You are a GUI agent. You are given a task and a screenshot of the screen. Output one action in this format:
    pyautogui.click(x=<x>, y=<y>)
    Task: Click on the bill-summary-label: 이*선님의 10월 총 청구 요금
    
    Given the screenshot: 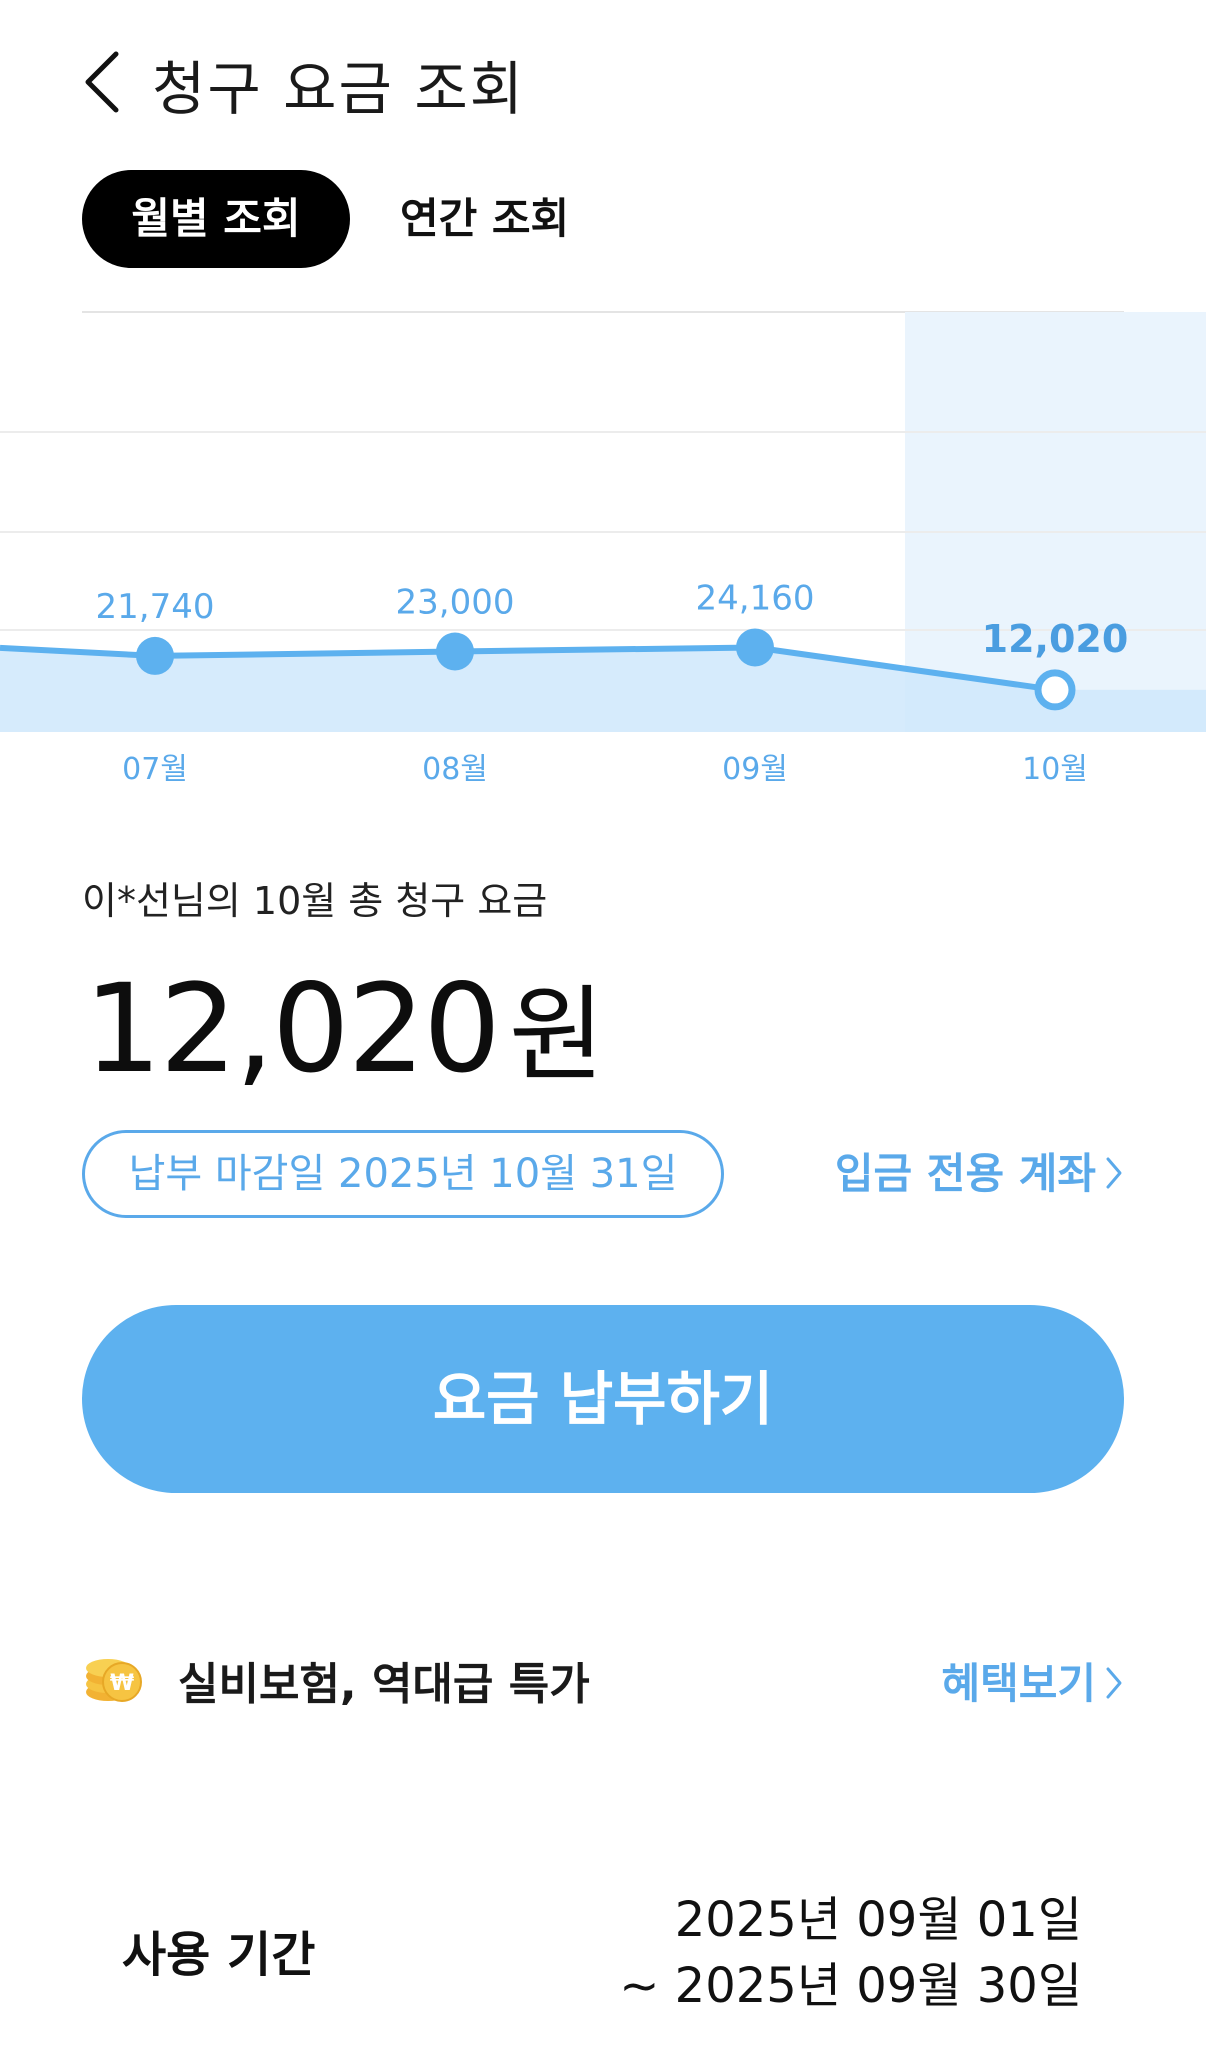 What is the action you would take?
    pyautogui.click(x=315, y=901)
    